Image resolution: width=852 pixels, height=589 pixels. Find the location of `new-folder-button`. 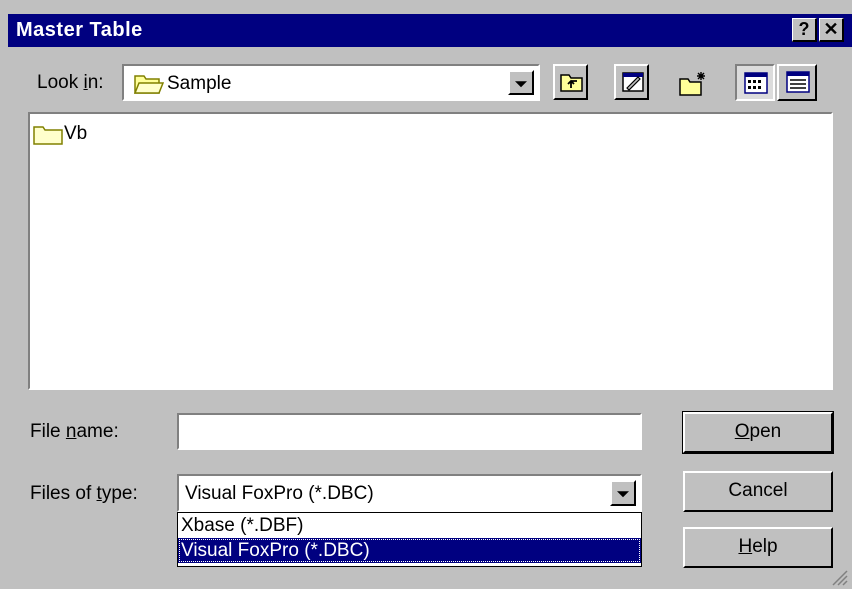

new-folder-button is located at coordinates (692, 82).